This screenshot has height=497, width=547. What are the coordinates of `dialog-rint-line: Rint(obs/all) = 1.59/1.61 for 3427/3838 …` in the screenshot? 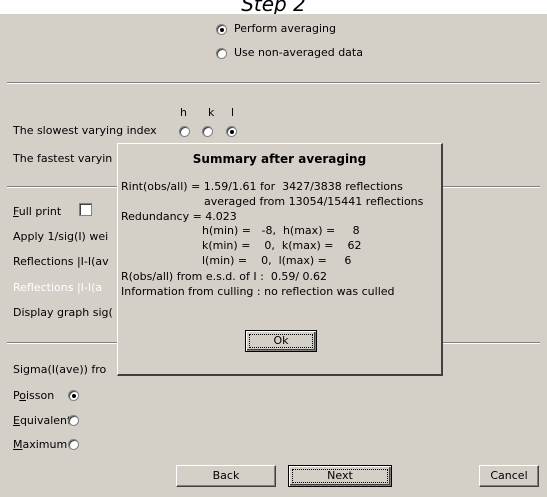 It's located at (262, 186).